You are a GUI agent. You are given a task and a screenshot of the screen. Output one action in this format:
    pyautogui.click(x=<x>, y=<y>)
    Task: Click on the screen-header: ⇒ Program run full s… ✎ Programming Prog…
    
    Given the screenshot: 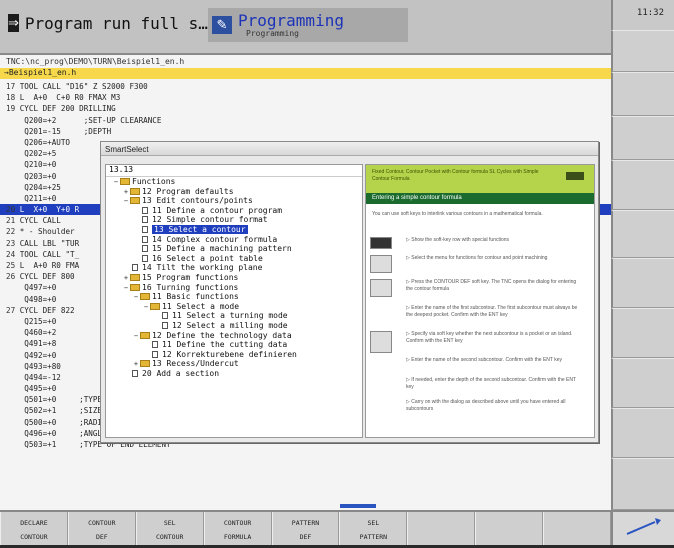 What is the action you would take?
    pyautogui.click(x=305, y=27)
    